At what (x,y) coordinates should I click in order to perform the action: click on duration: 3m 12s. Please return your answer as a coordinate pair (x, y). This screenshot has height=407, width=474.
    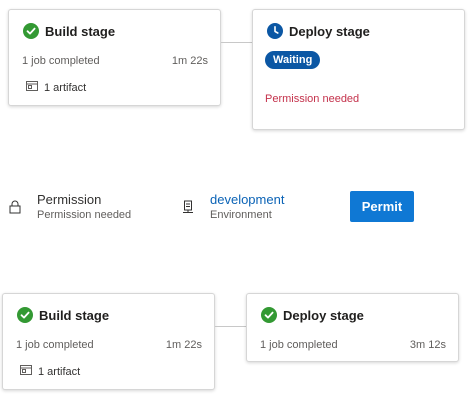
    Looking at the image, I should click on (427, 345).